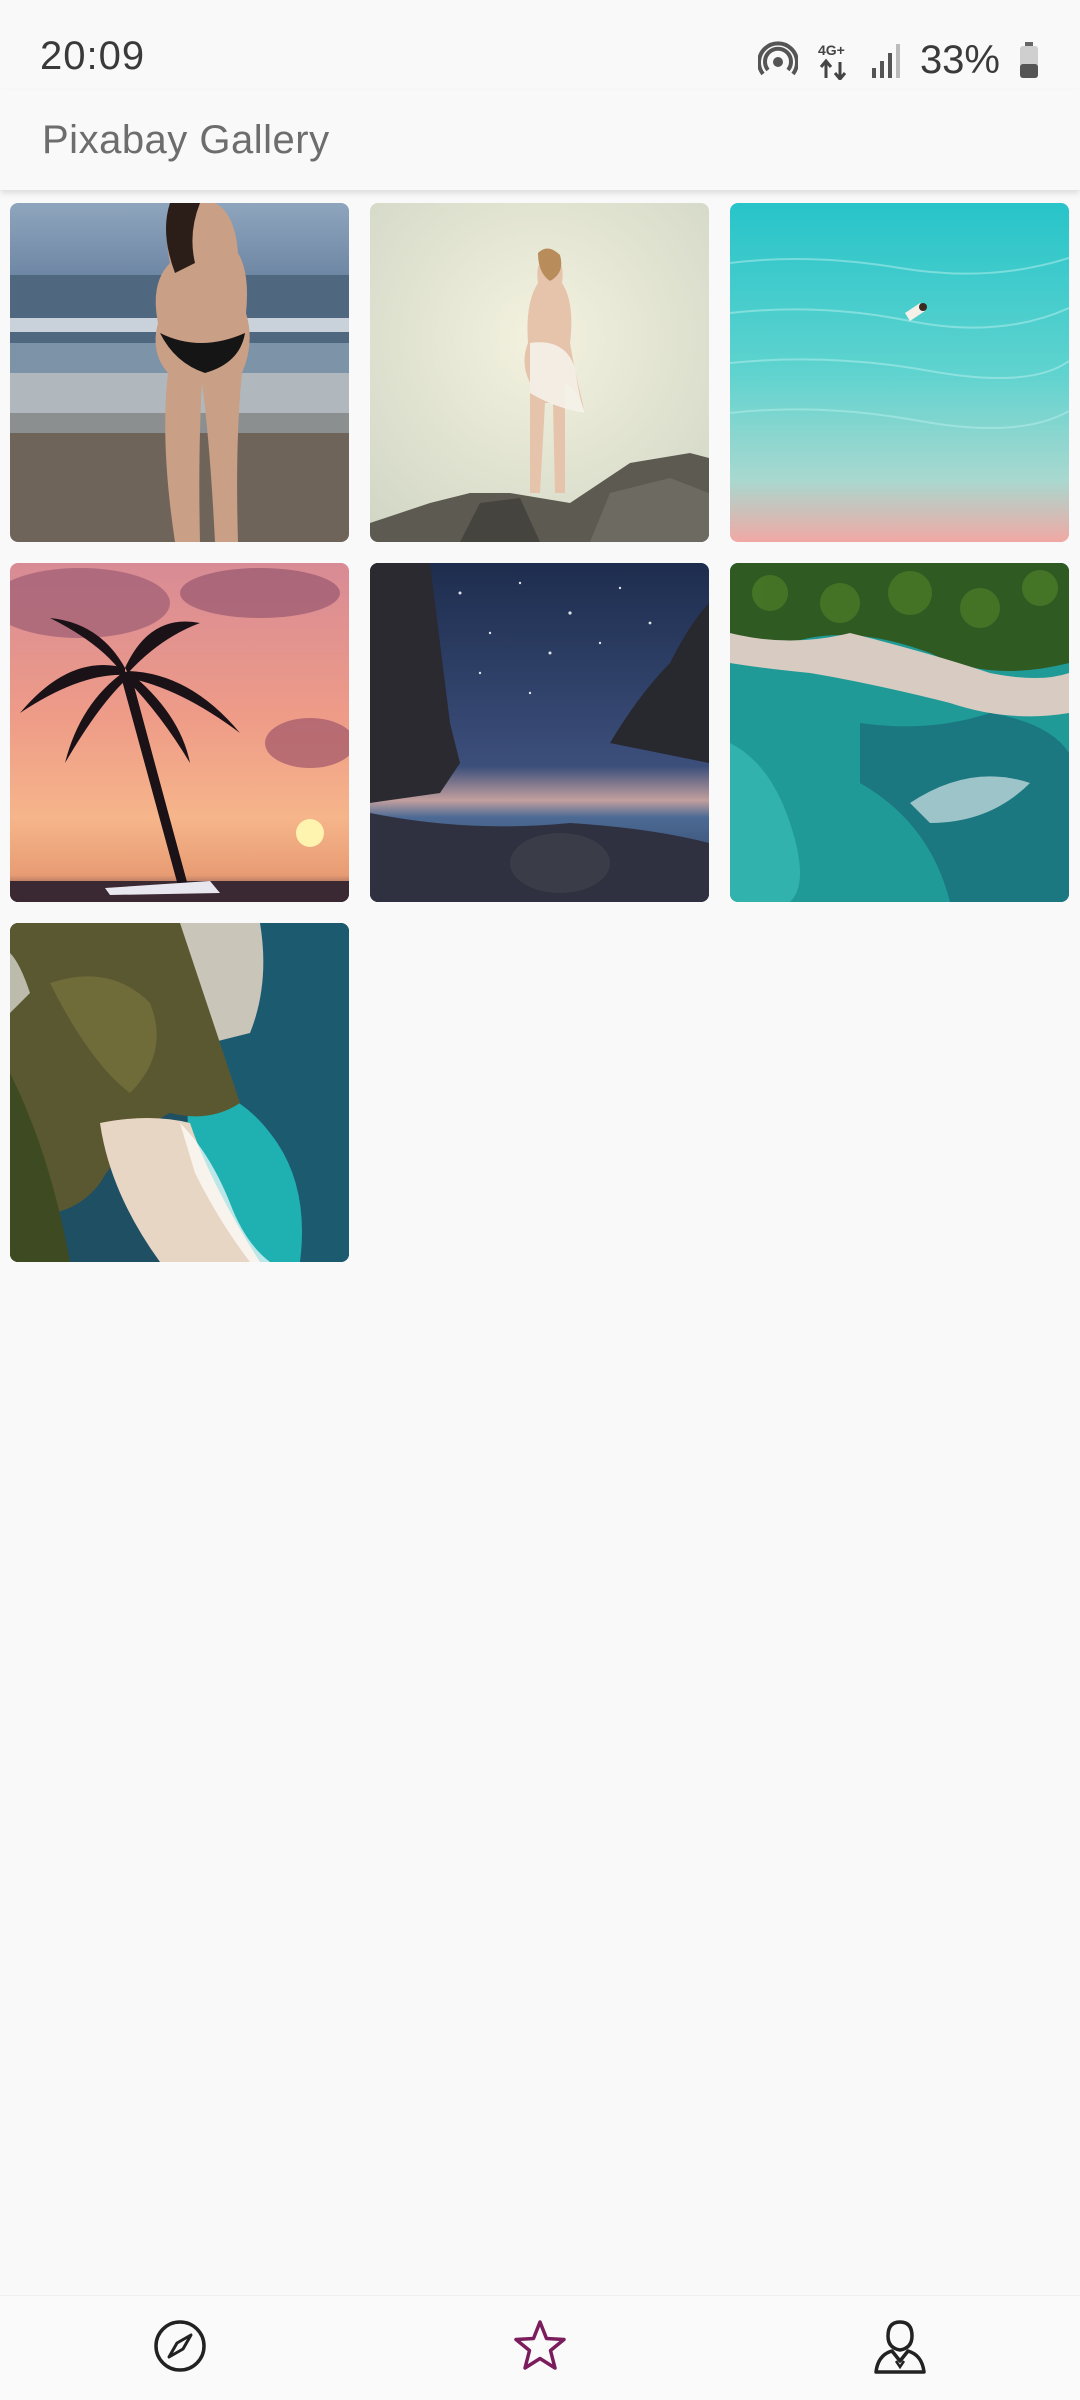 The width and height of the screenshot is (1080, 2400). I want to click on compass-icon, so click(180, 2348).